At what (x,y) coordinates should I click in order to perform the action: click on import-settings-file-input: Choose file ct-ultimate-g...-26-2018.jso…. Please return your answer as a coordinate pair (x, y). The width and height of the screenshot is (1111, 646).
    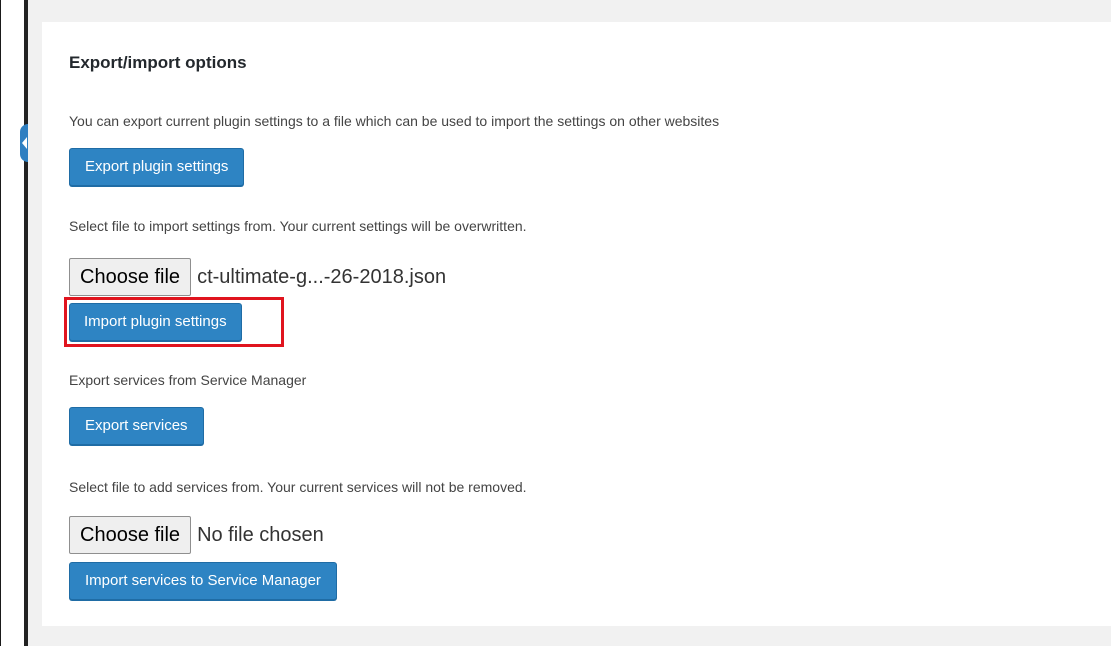
    Looking at the image, I should click on (257, 277).